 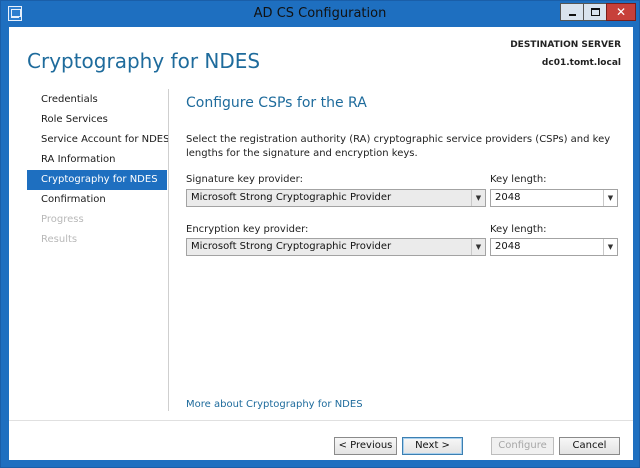 What do you see at coordinates (572, 12) in the screenshot?
I see `minimize-button` at bounding box center [572, 12].